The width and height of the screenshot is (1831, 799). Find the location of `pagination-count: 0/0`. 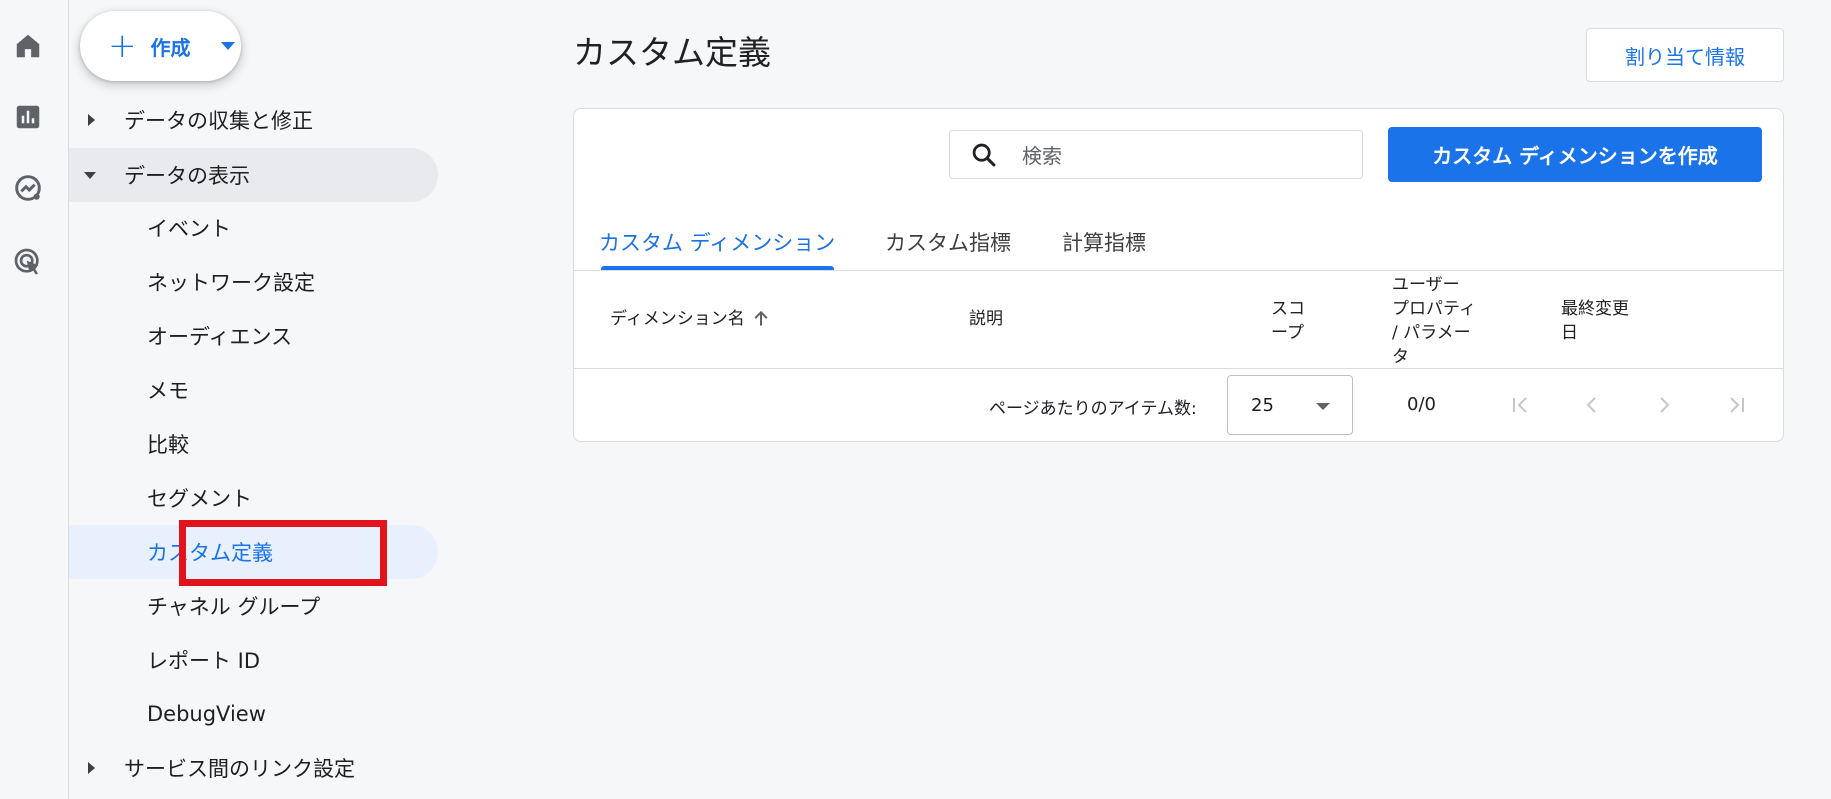

pagination-count: 0/0 is located at coordinates (1421, 404).